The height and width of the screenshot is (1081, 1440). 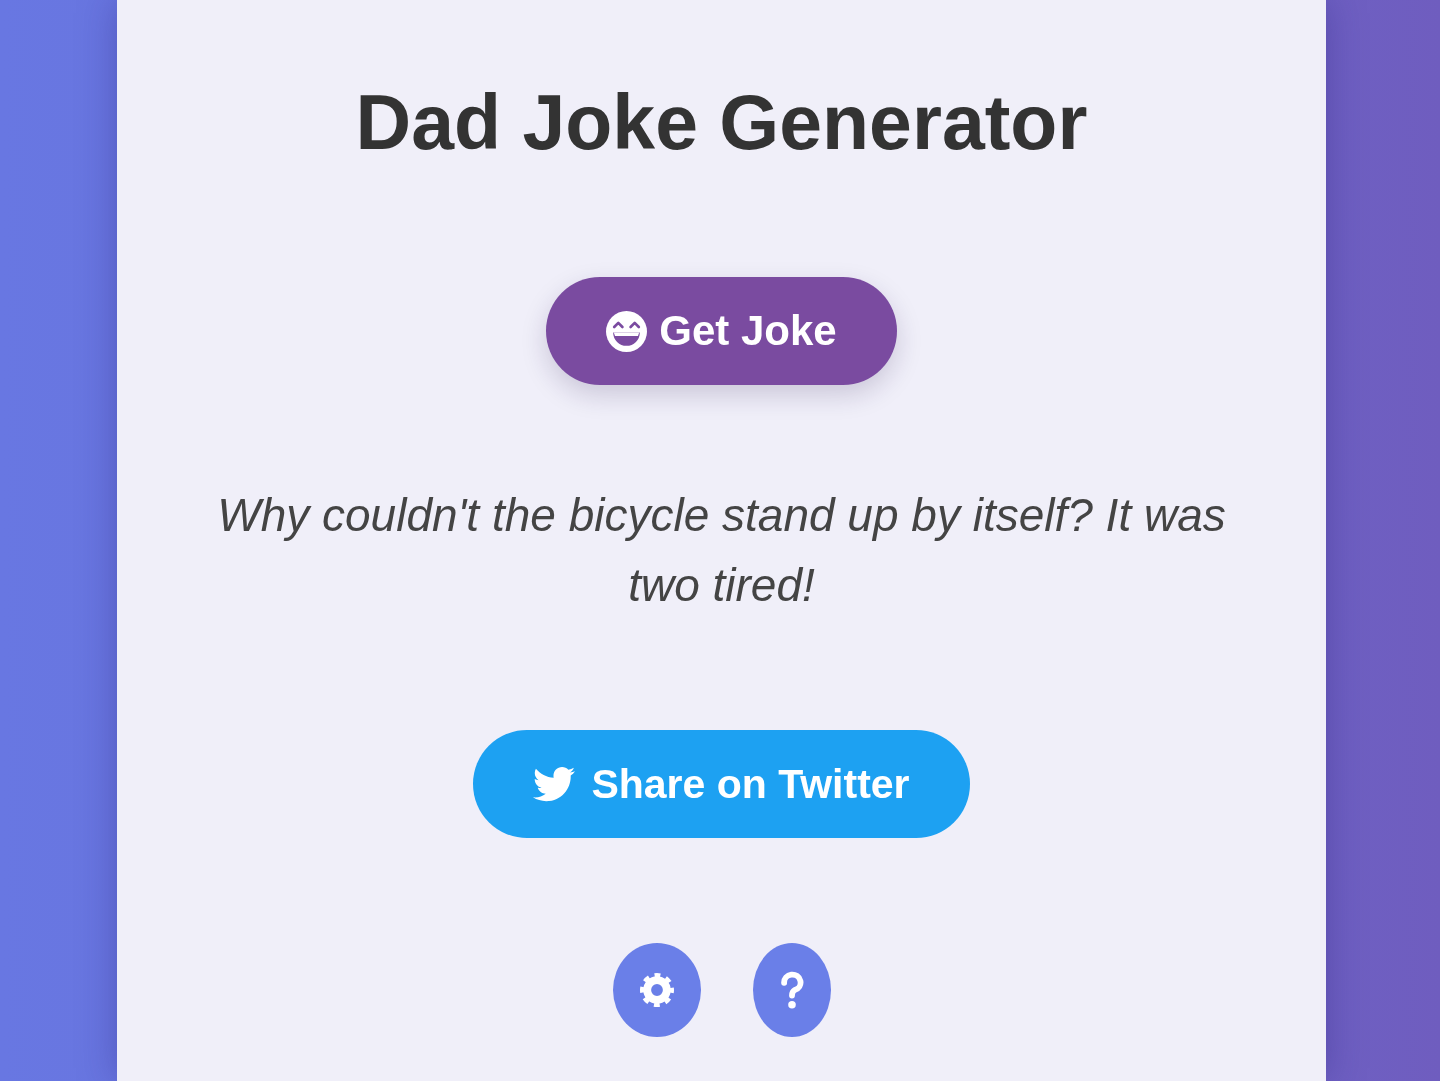 What do you see at coordinates (656, 990) in the screenshot?
I see `settings-icon` at bounding box center [656, 990].